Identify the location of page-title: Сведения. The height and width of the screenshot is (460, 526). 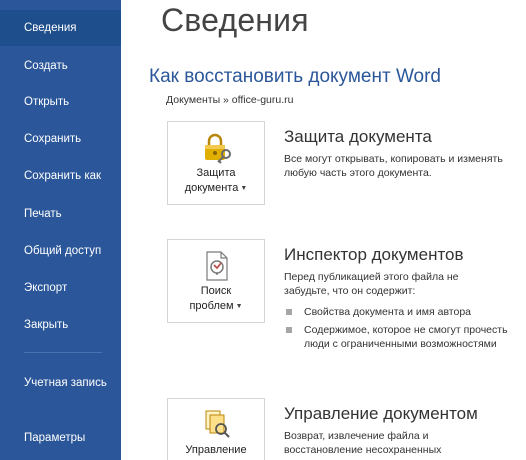
(235, 20).